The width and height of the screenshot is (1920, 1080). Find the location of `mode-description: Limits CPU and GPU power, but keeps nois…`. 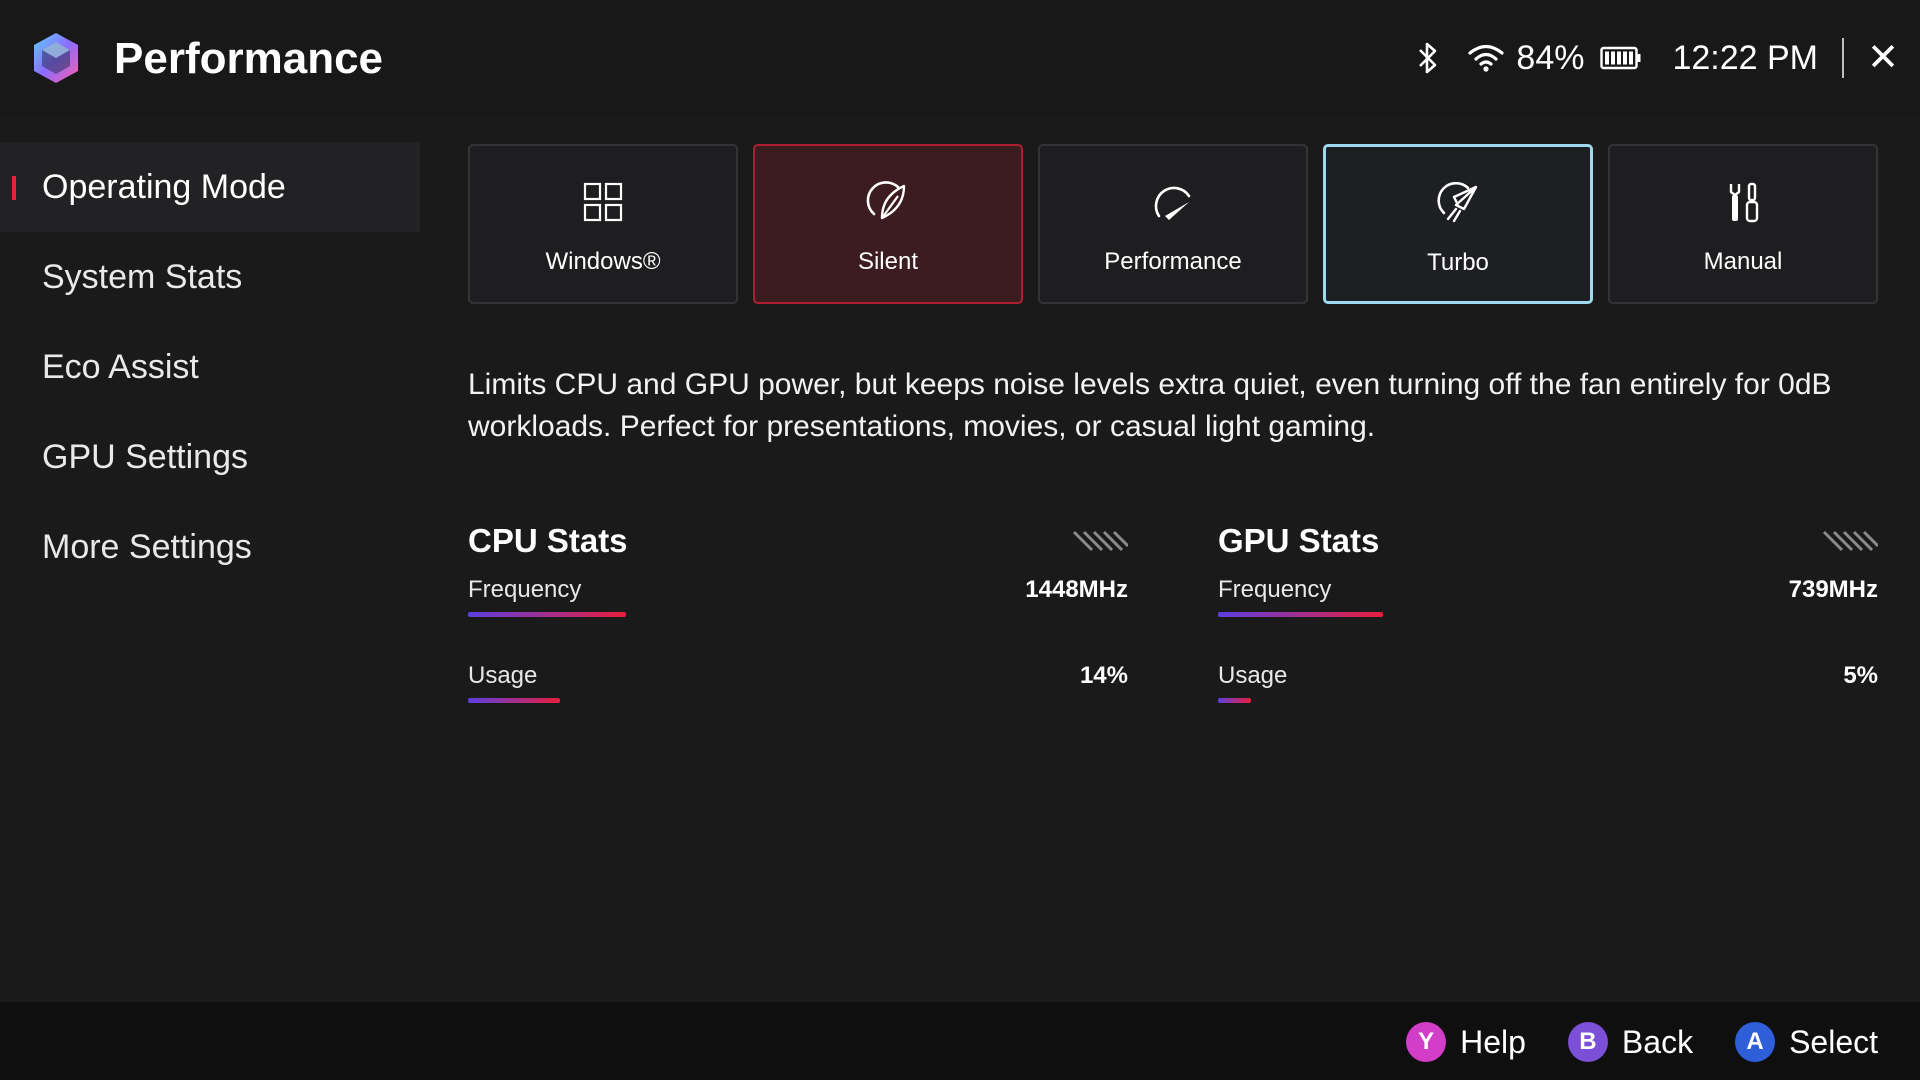

mode-description: Limits CPU and GPU power, but keeps nois… is located at coordinates (1150, 405).